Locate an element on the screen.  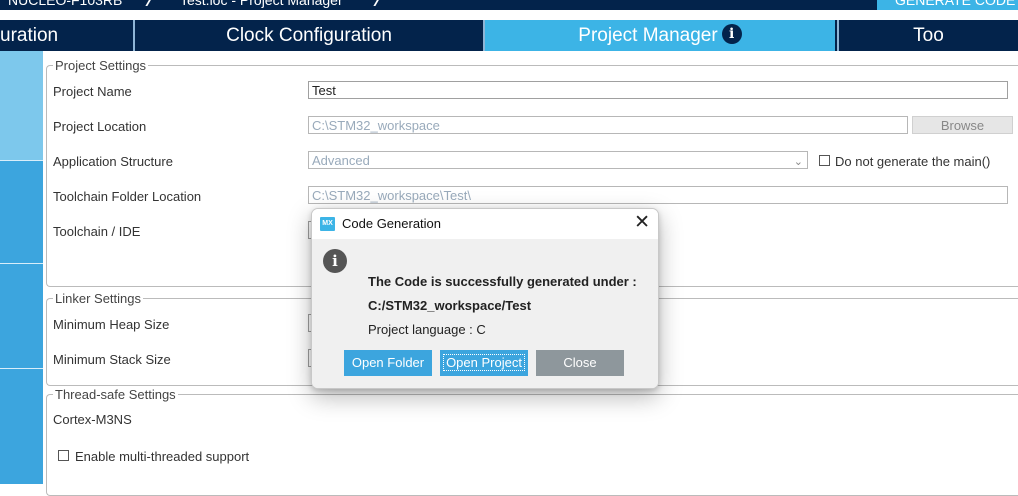
tab-pinout-label: uration is located at coordinates (29, 35).